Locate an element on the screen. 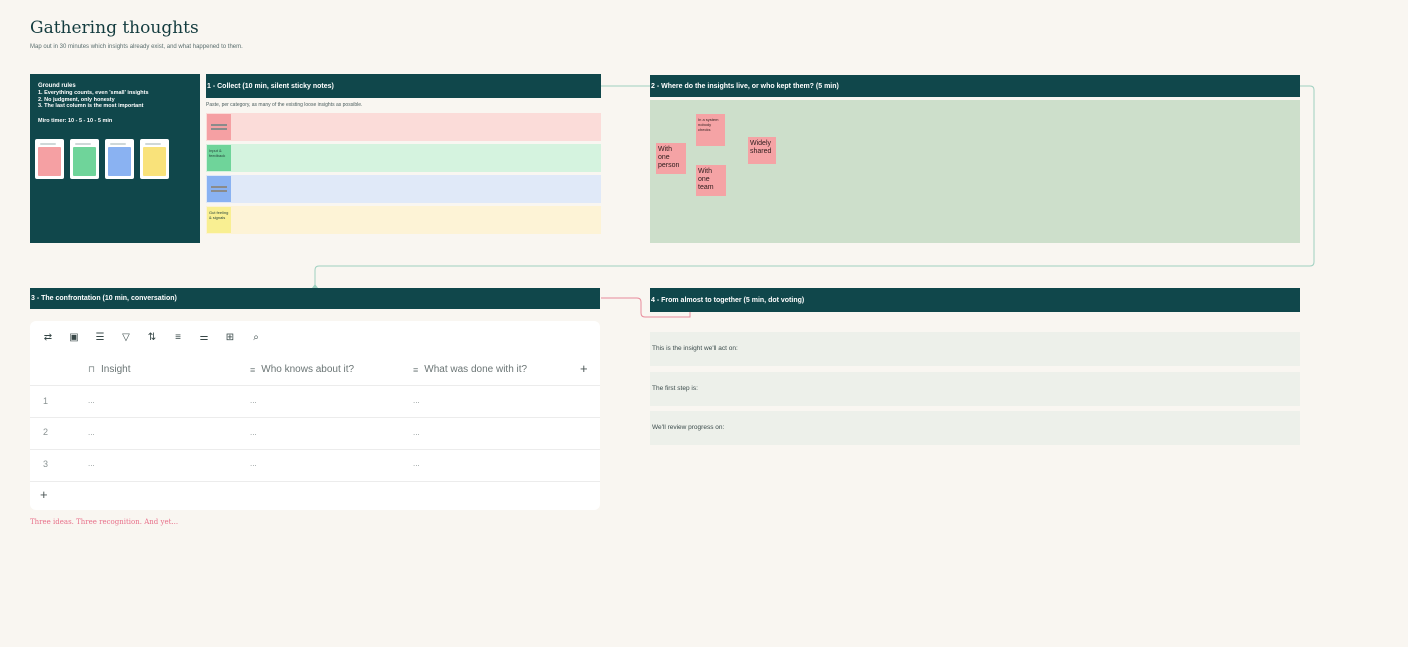  sticky-widely-shared: Widely shared is located at coordinates (762, 150).